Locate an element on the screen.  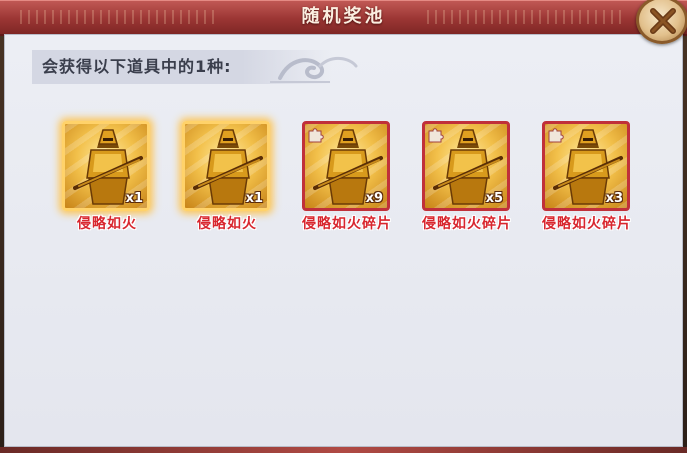
reward-item: x3 侵略如火碎片 is located at coordinates (587, 181).